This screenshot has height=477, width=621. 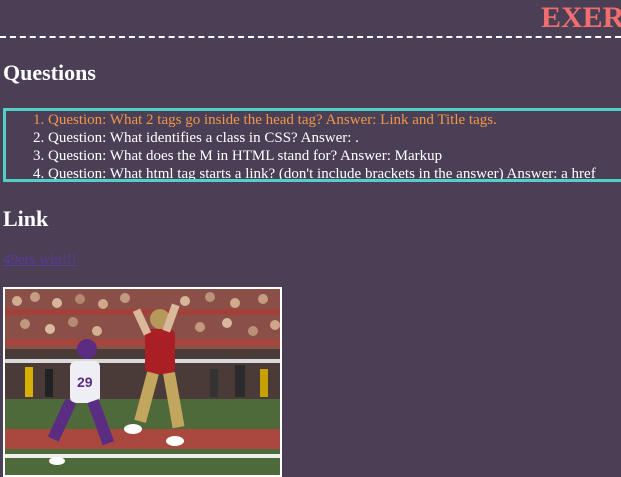 What do you see at coordinates (49, 72) in the screenshot?
I see `questions-heading: Questions` at bounding box center [49, 72].